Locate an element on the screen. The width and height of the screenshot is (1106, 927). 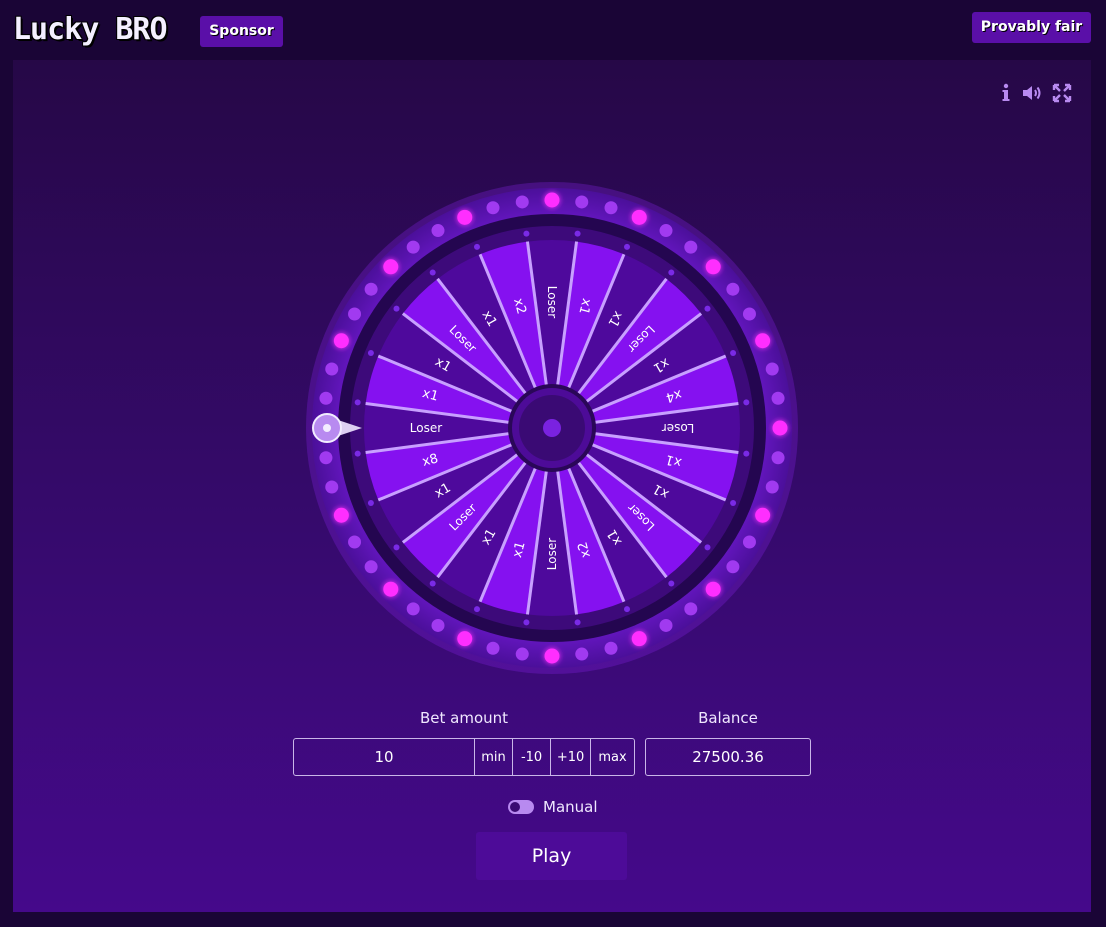
sponsor-button: Sponsor is located at coordinates (241, 31).